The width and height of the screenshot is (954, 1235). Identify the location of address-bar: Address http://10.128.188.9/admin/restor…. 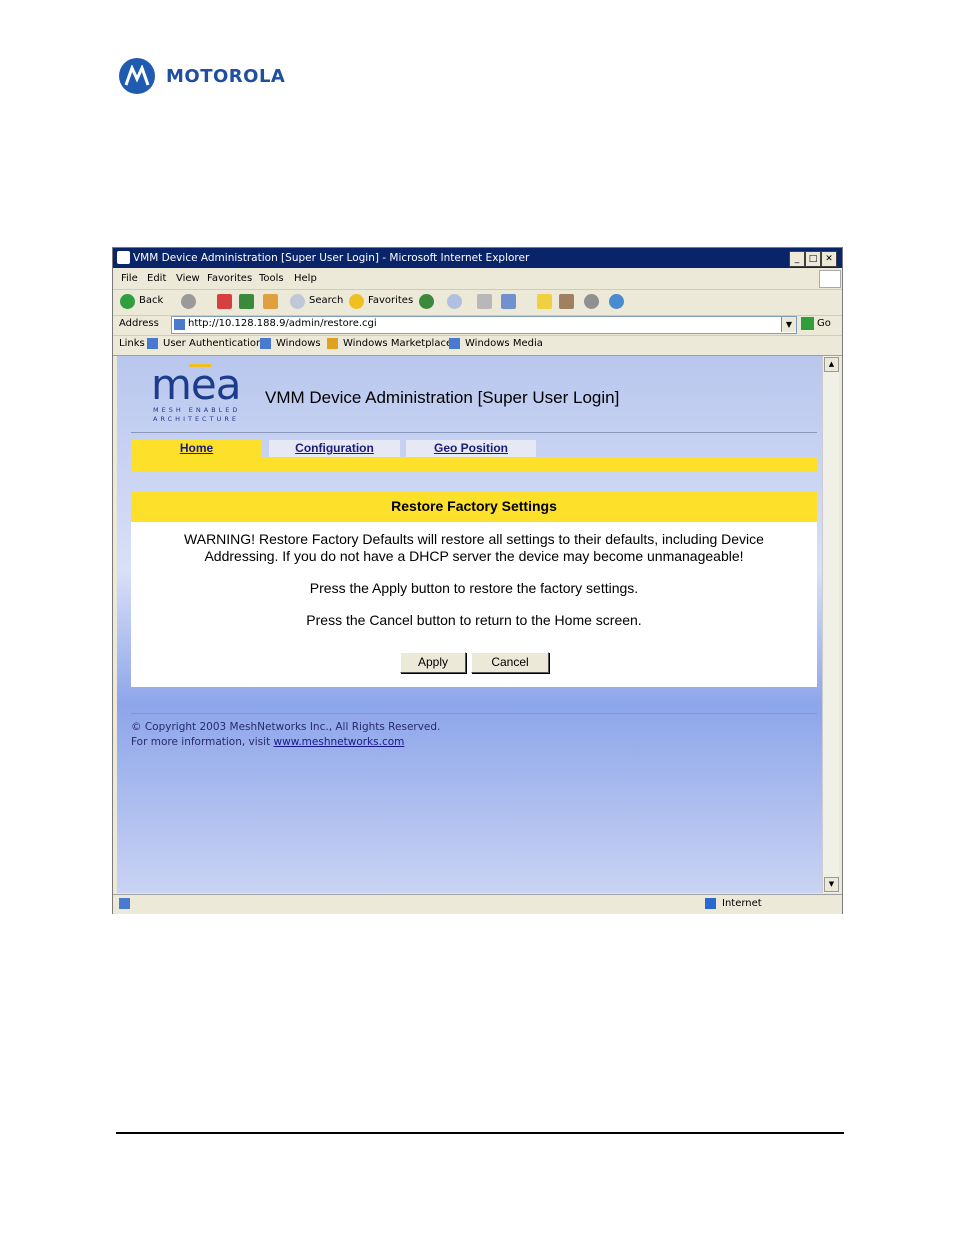
(477, 325).